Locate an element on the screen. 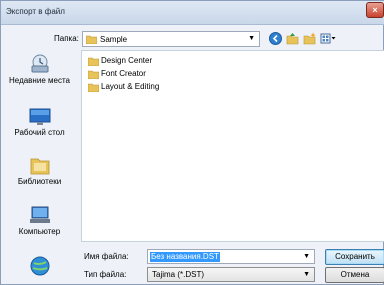 Image resolution: width=384 pixels, height=285 pixels. new-folder-icon is located at coordinates (309, 38).